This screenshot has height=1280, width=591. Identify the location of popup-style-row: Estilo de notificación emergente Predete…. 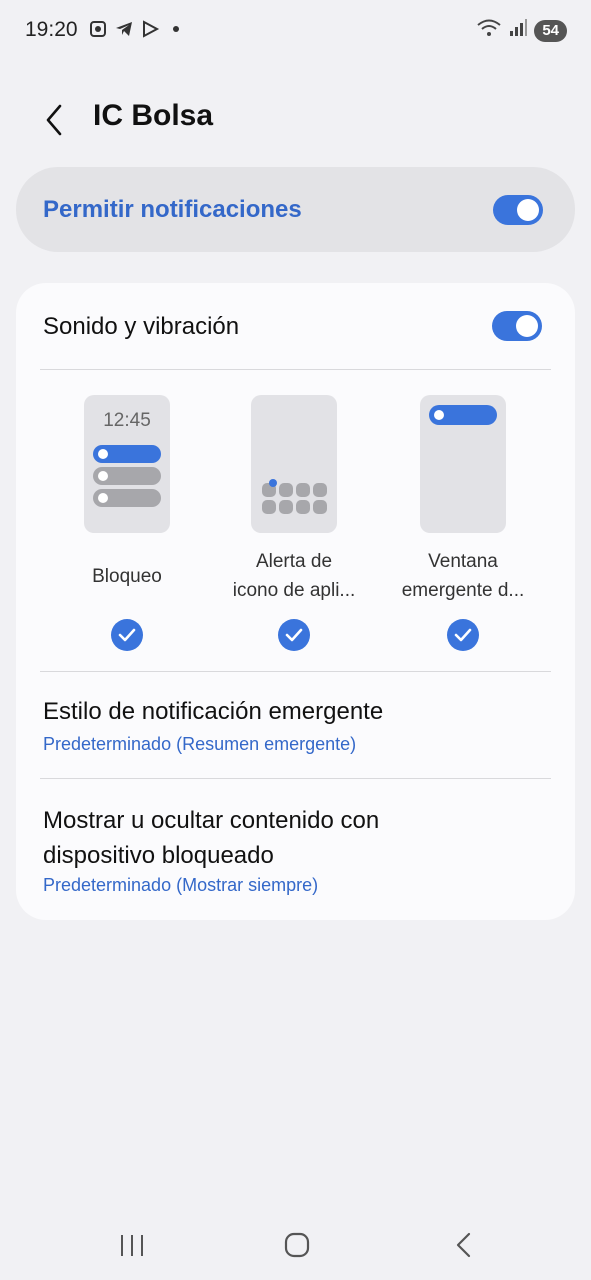
(295, 725).